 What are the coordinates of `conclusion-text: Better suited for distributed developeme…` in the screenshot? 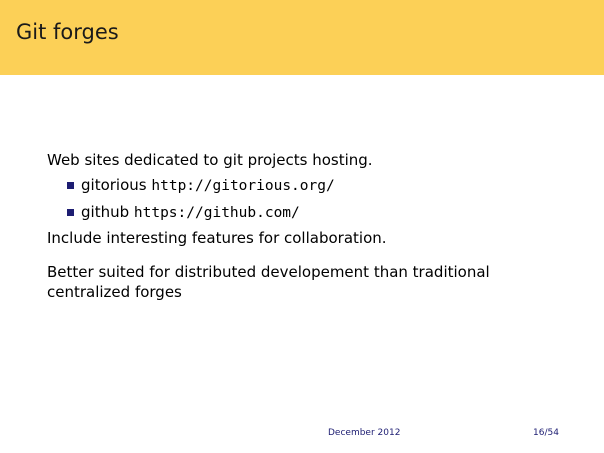 It's located at (268, 281).